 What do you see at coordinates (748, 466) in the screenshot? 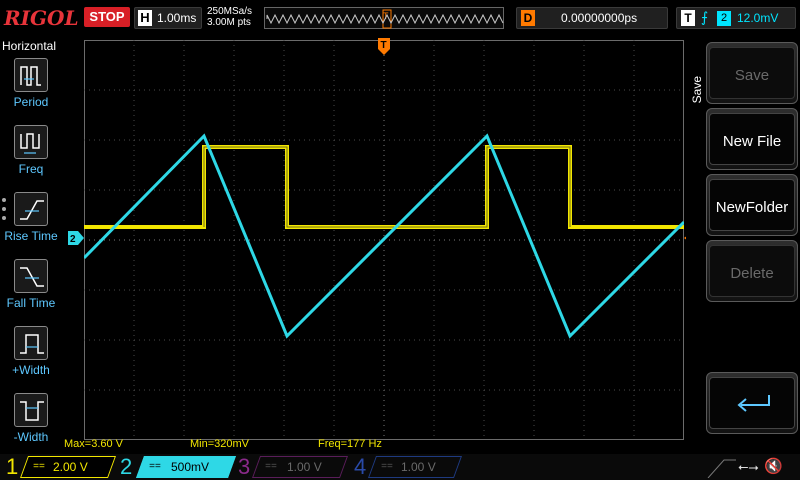
I see `usb-icon: ⭠⭢` at bounding box center [748, 466].